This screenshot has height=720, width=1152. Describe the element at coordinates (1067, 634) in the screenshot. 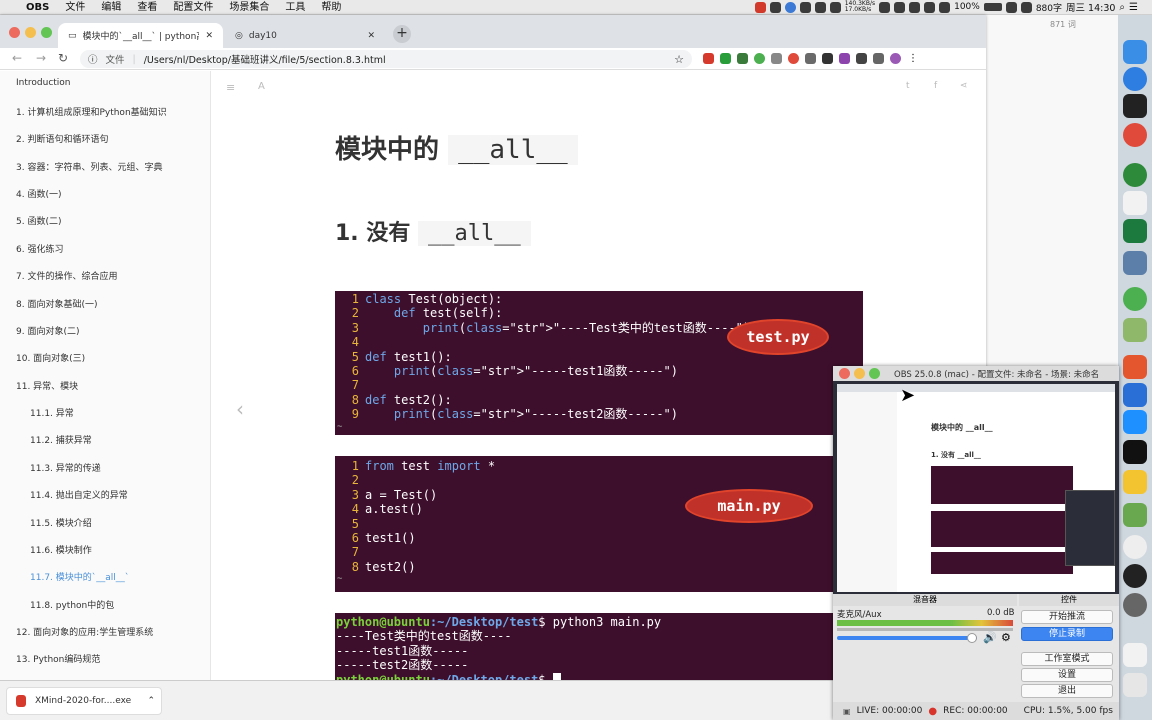

I see `stop-recording-button: 停止录制` at that location.